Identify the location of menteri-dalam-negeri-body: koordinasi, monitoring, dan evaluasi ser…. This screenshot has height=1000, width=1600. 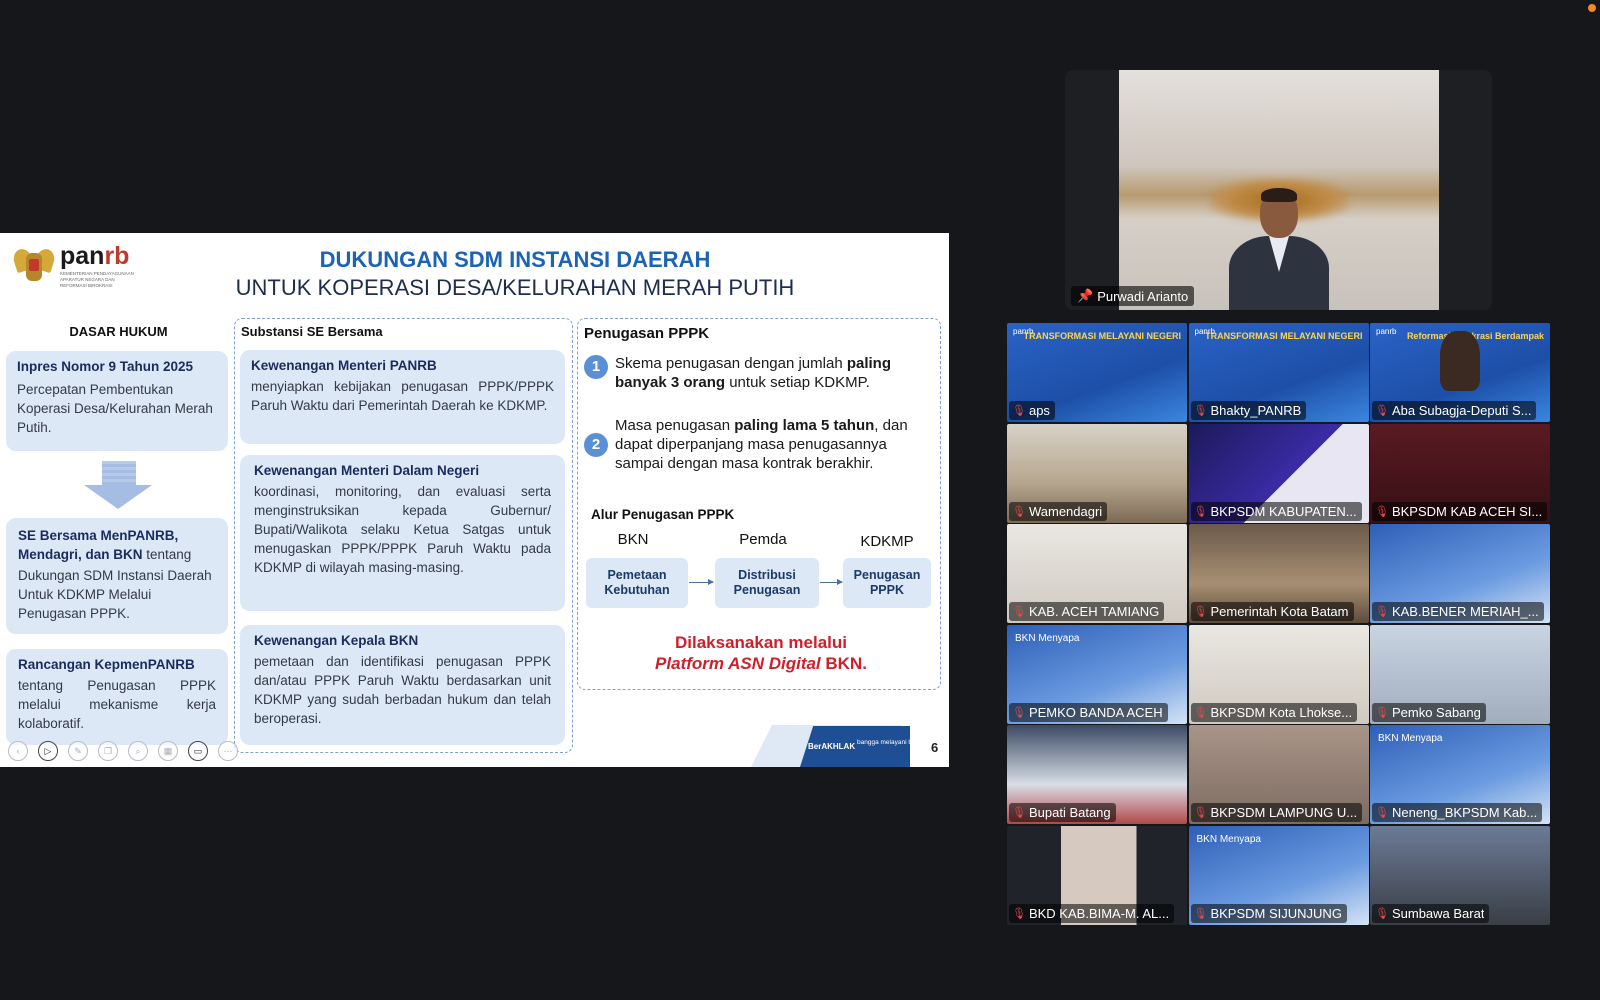
(402, 529).